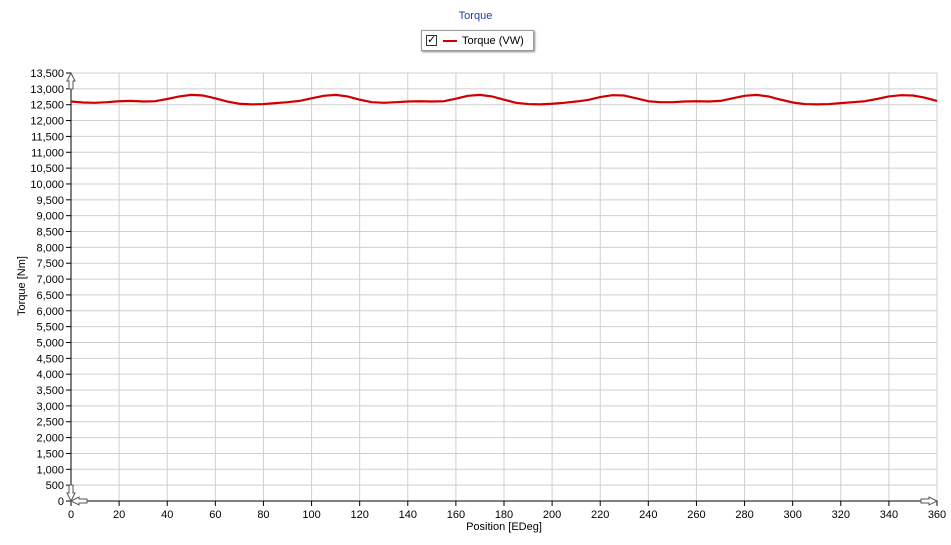 The image size is (951, 545). Describe the element at coordinates (50, 423) in the screenshot. I see `y-tick-label: 2,500` at that location.